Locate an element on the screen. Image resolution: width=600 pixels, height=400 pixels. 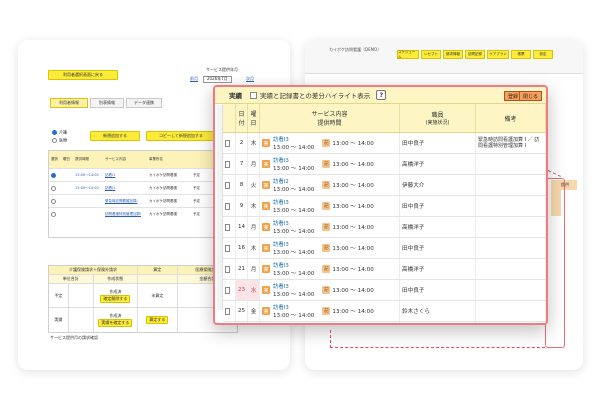
billing-row-calc: 未算定 is located at coordinates (158, 295).